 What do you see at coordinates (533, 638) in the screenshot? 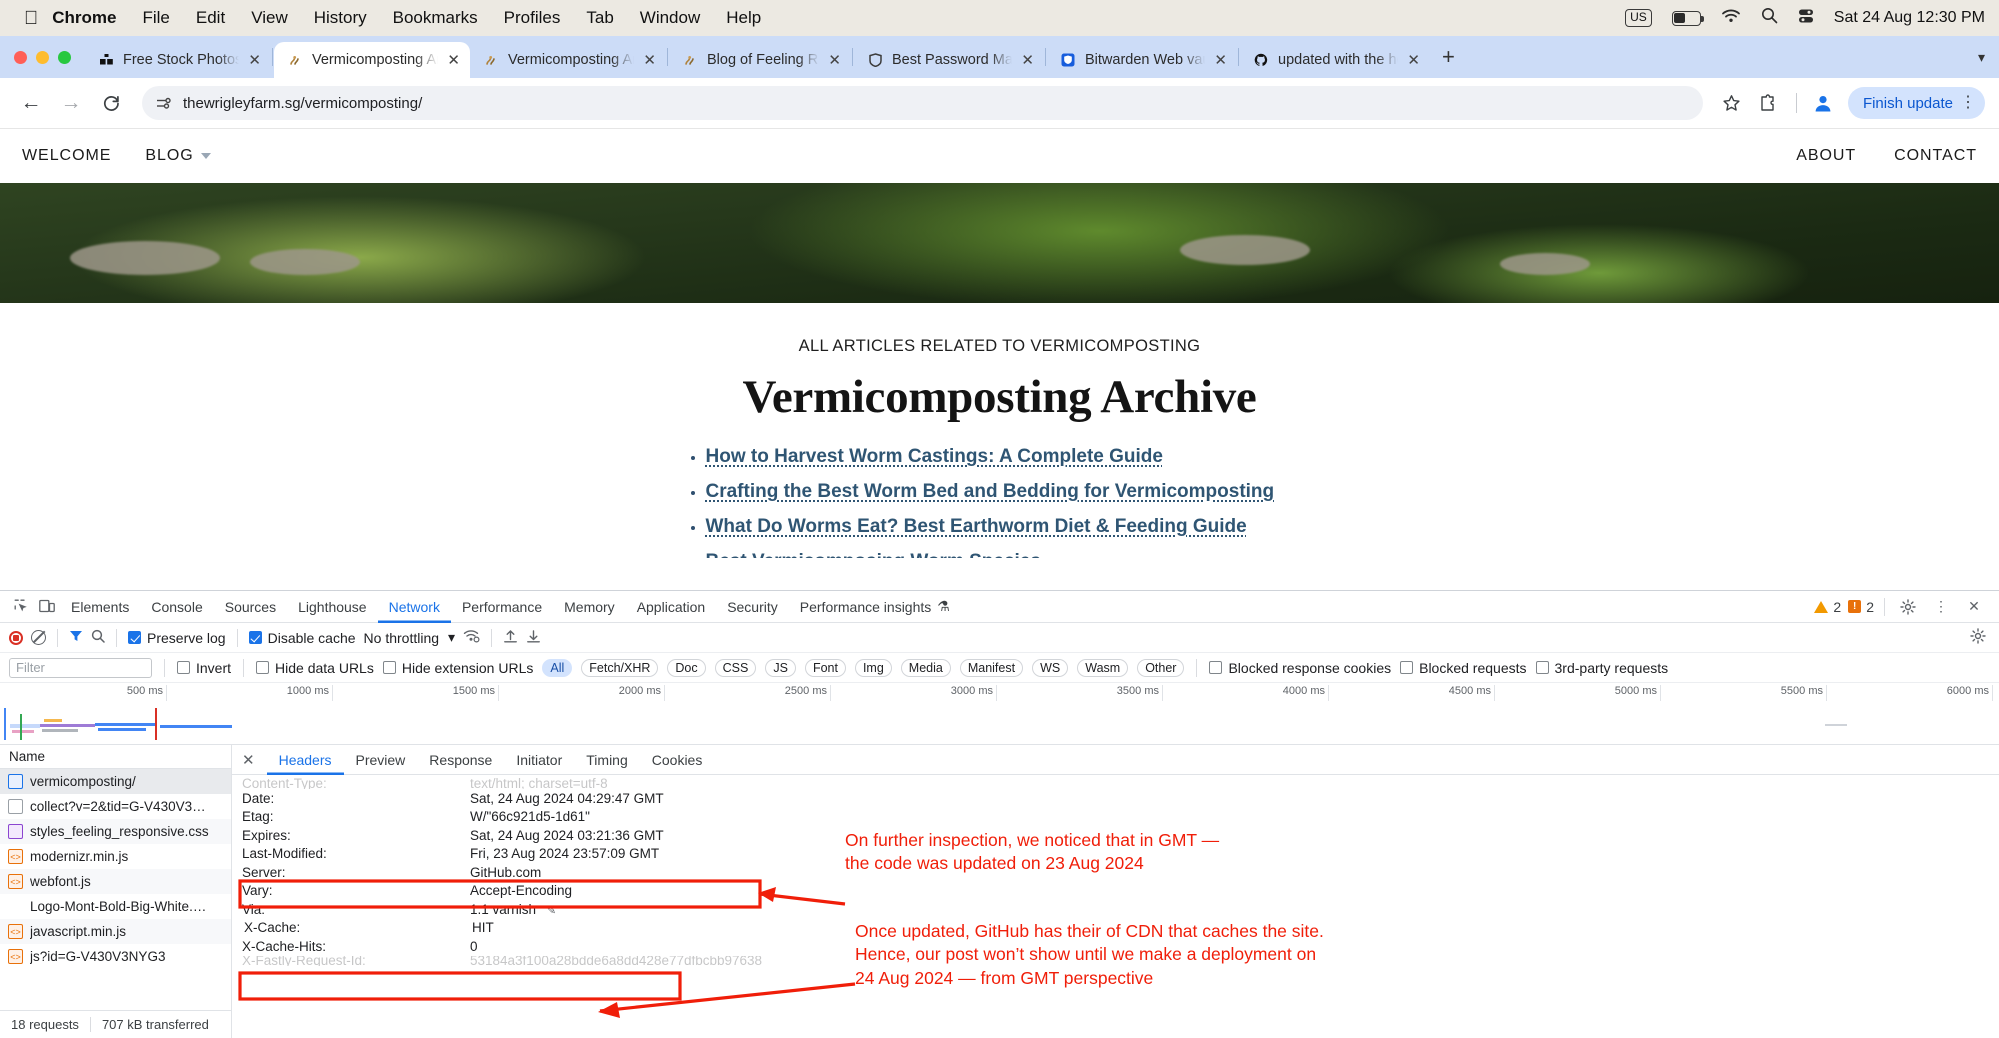
I see `export-har-icon` at bounding box center [533, 638].